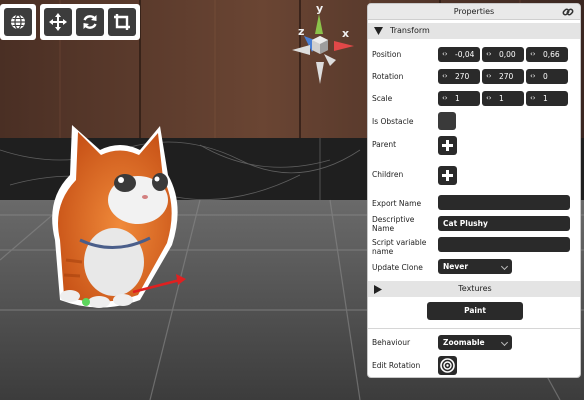 Image resolution: width=584 pixels, height=400 pixels. What do you see at coordinates (504, 244) in the screenshot?
I see `script-variable-name-input` at bounding box center [504, 244].